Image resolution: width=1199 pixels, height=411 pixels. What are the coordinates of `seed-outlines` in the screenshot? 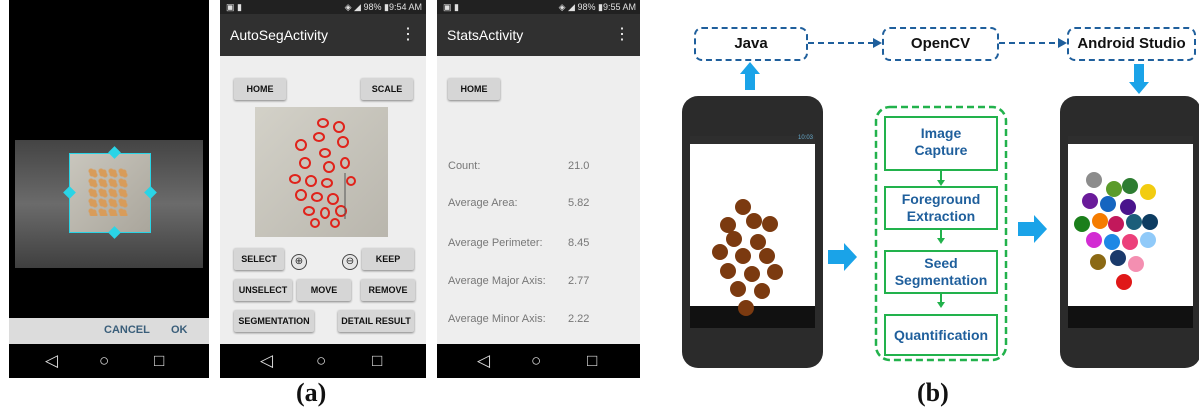 It's located at (322, 173).